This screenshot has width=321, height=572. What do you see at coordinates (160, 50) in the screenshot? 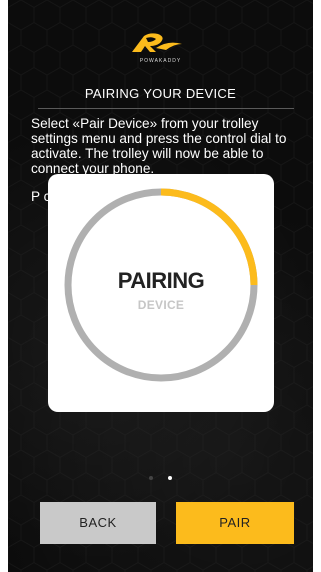
I see `powakaddy-logo-icon` at bounding box center [160, 50].